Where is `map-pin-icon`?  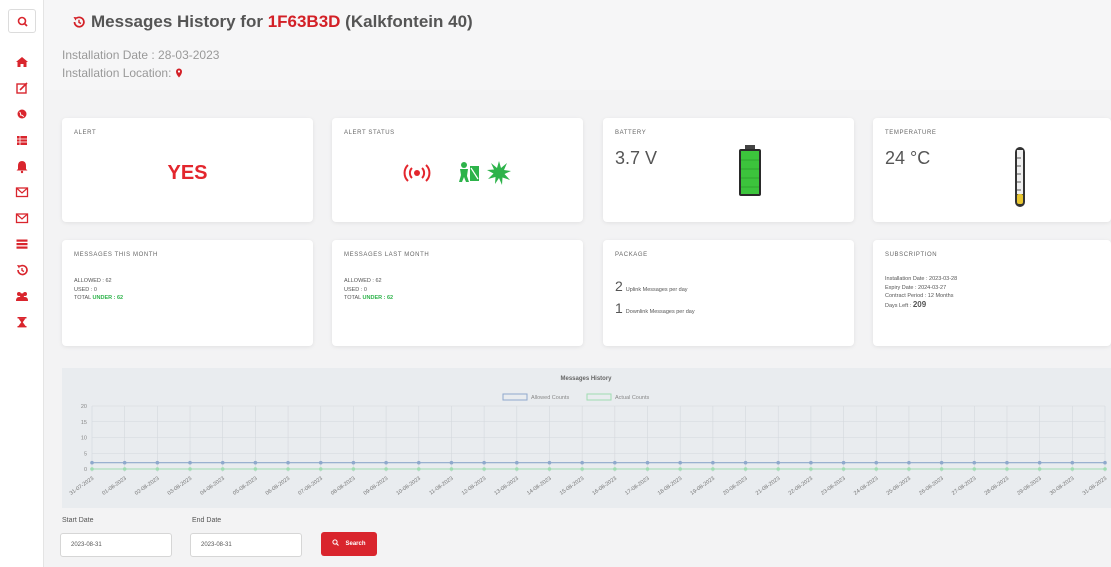 map-pin-icon is located at coordinates (179, 73).